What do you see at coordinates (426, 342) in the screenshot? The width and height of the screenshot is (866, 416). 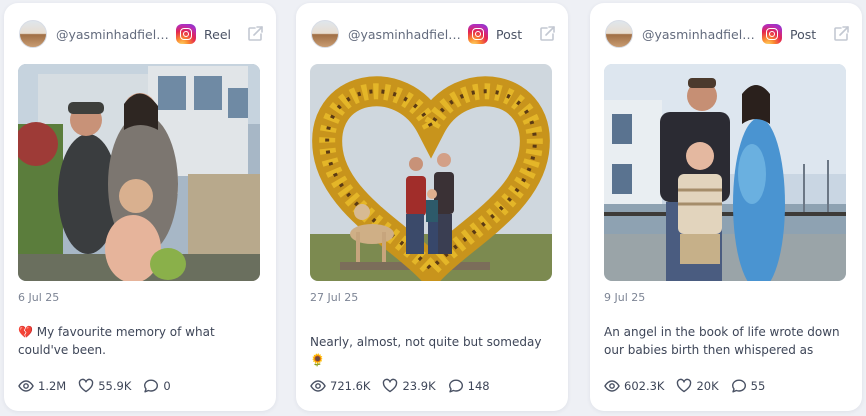 I see `caption-text: Nearly, almost, not quite but someday` at bounding box center [426, 342].